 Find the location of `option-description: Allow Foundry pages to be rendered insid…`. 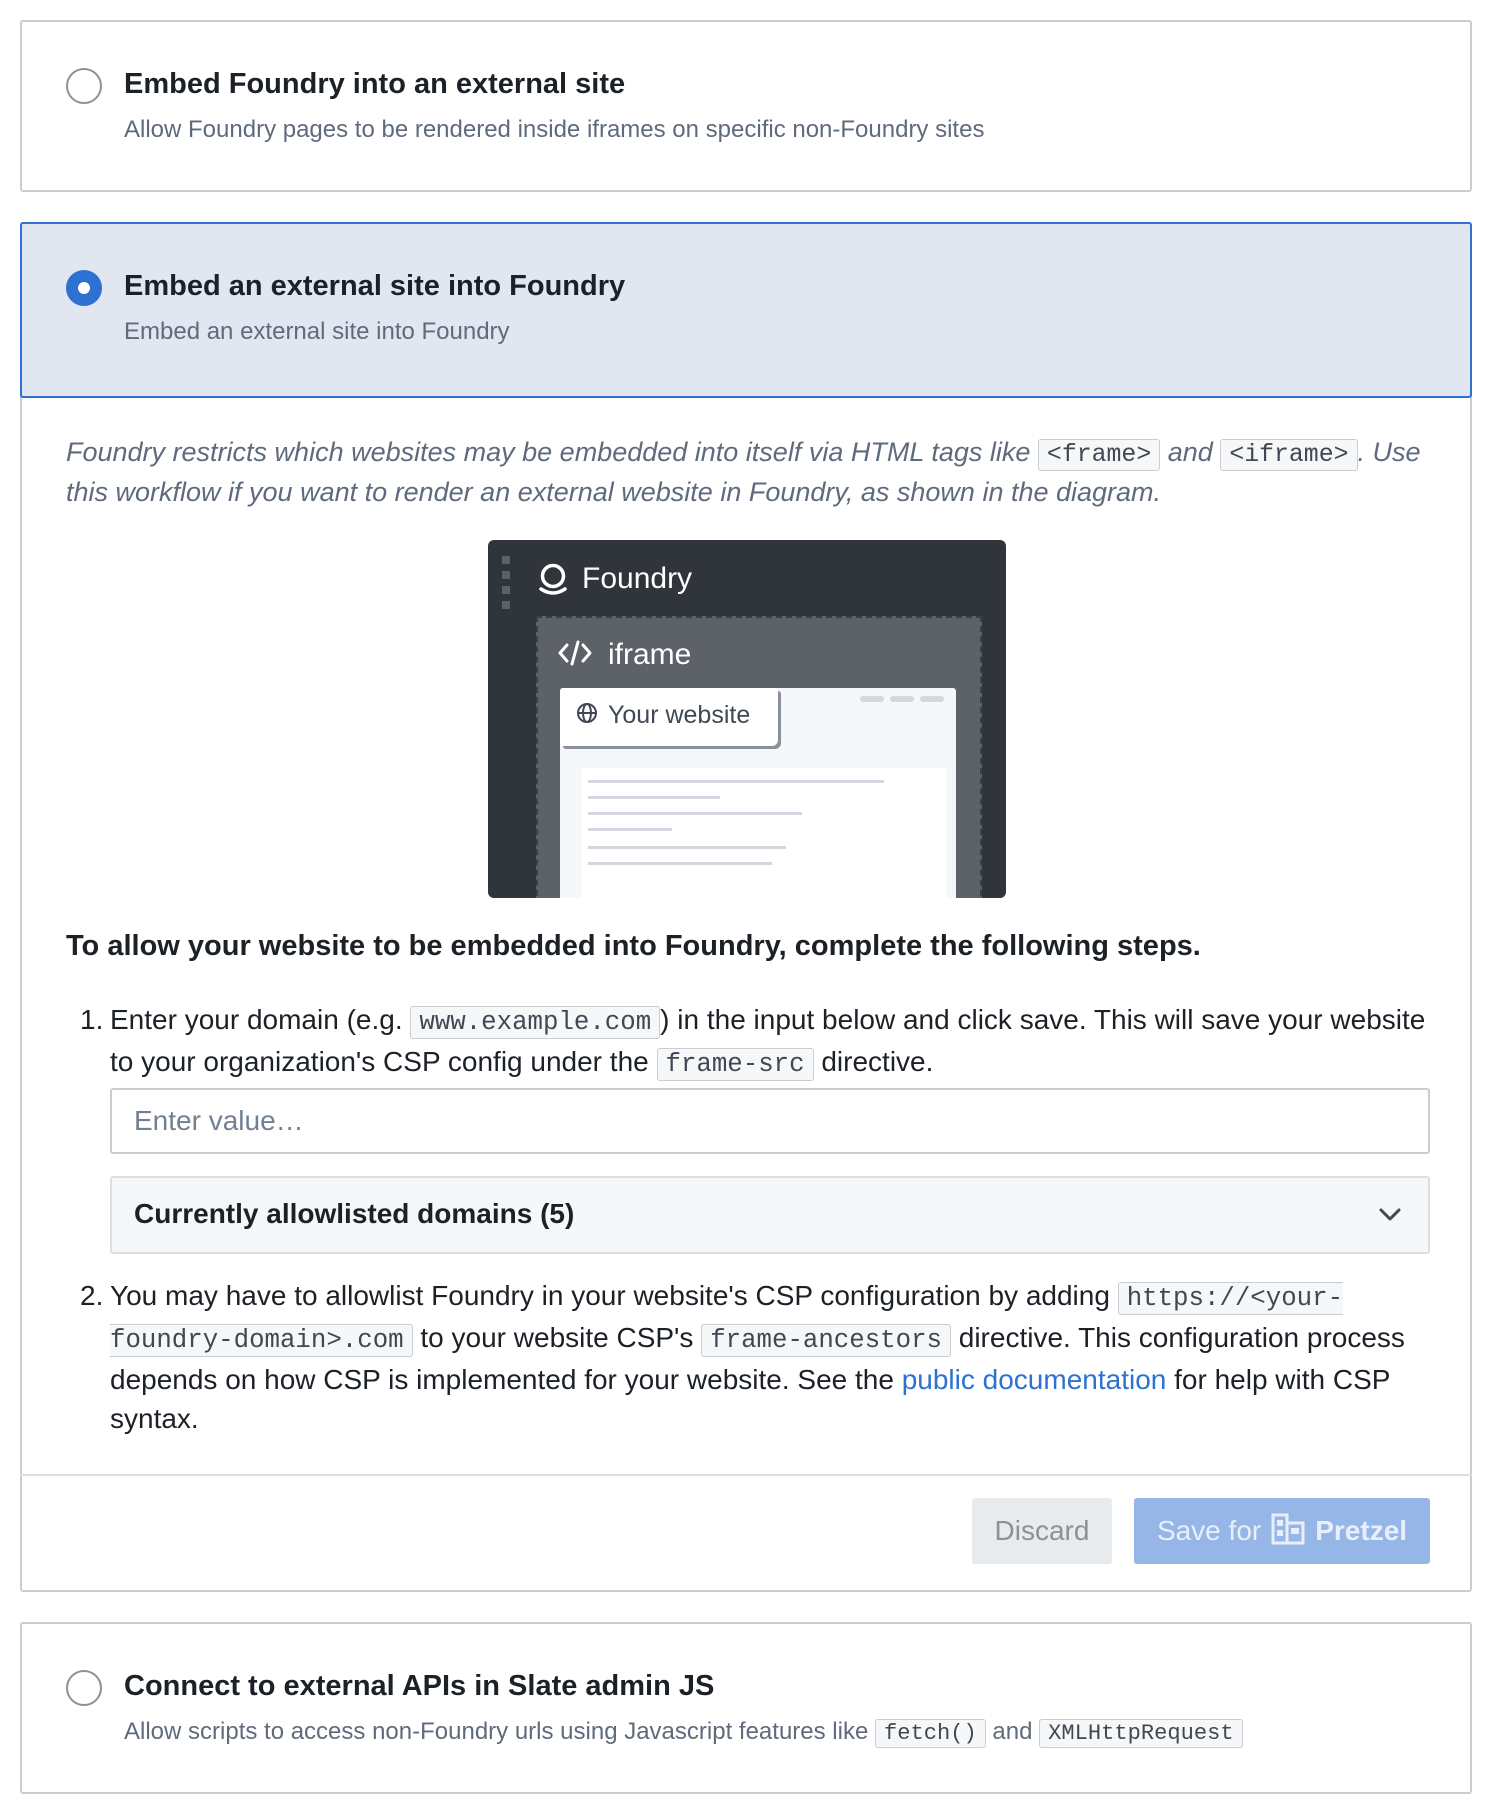

option-description: Allow Foundry pages to be rendered insid… is located at coordinates (554, 129).